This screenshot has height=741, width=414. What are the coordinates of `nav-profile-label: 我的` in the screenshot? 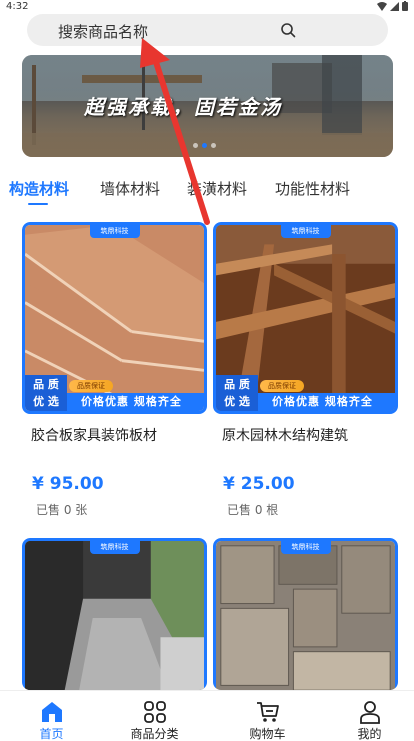 It's located at (369, 734).